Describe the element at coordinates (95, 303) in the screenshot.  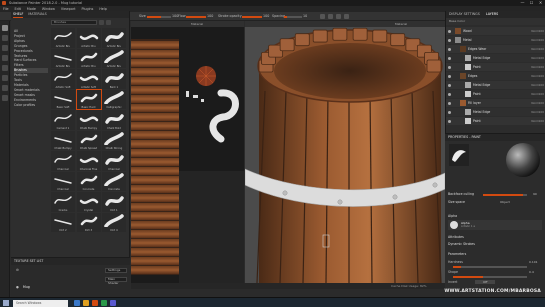
I see `substance-painter-taskbar-icon` at that location.